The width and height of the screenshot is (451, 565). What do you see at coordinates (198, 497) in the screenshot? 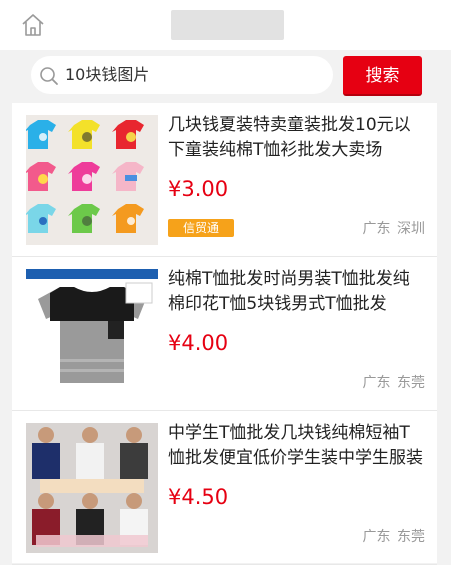
I see `product-price: ¥4.50` at bounding box center [198, 497].